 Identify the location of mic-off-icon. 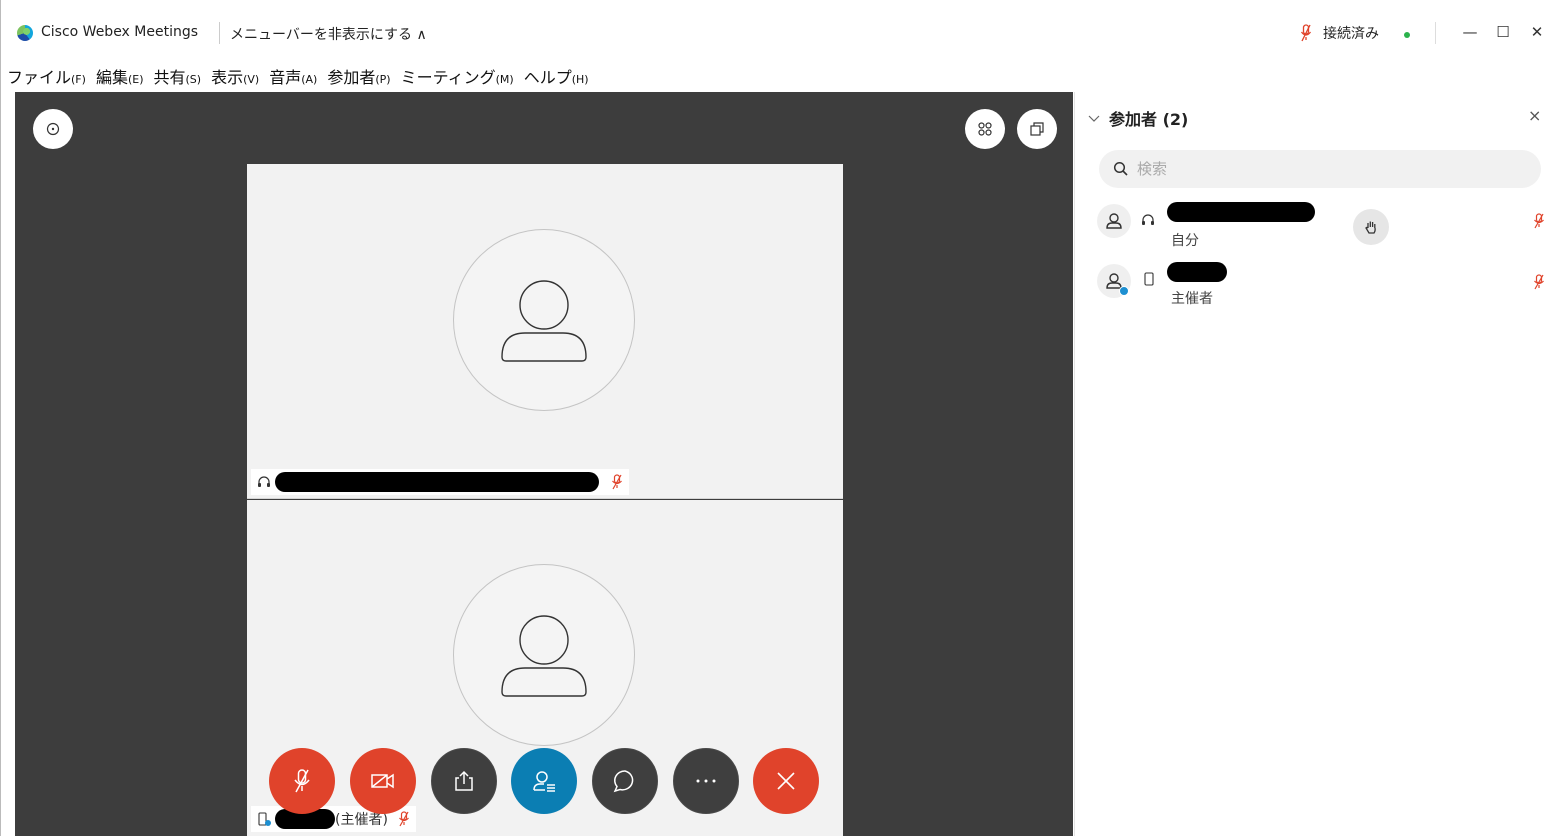
(302, 781).